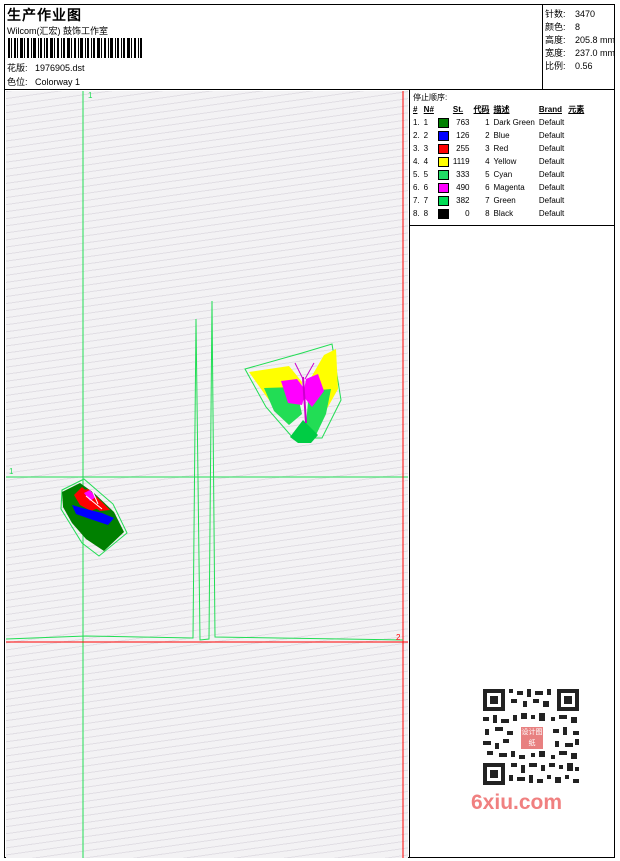 The image size is (620, 861). What do you see at coordinates (487, 213) in the screenshot?
I see `row-code: 8` at bounding box center [487, 213].